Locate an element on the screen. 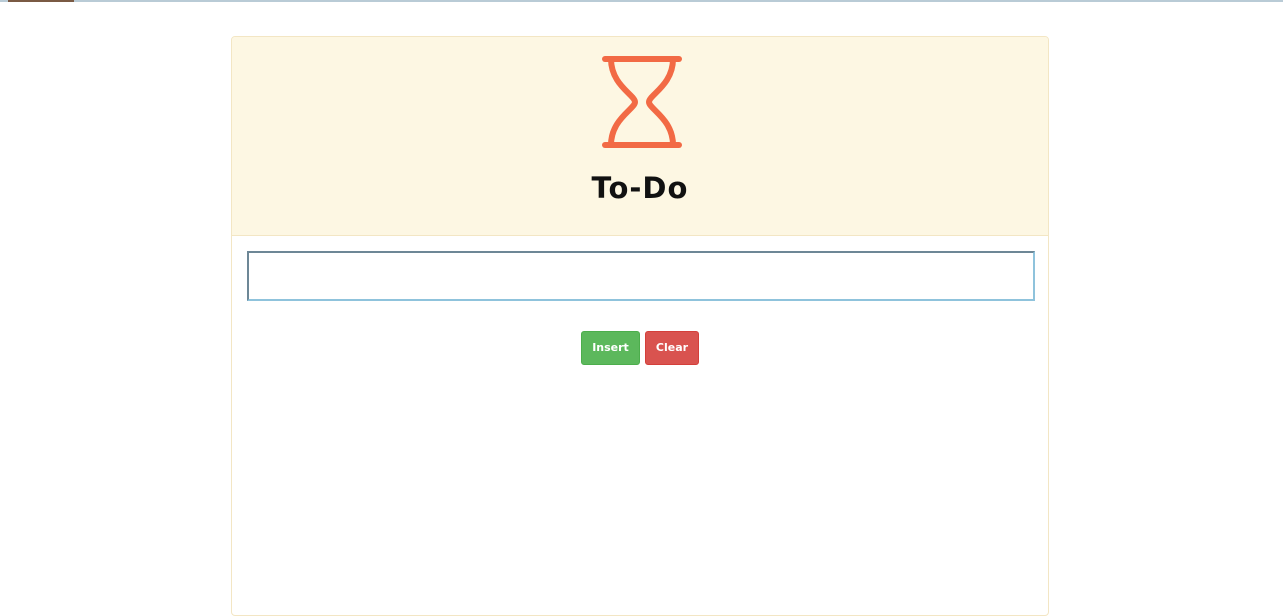 This screenshot has width=1283, height=616. page-title: To-Do is located at coordinates (640, 188).